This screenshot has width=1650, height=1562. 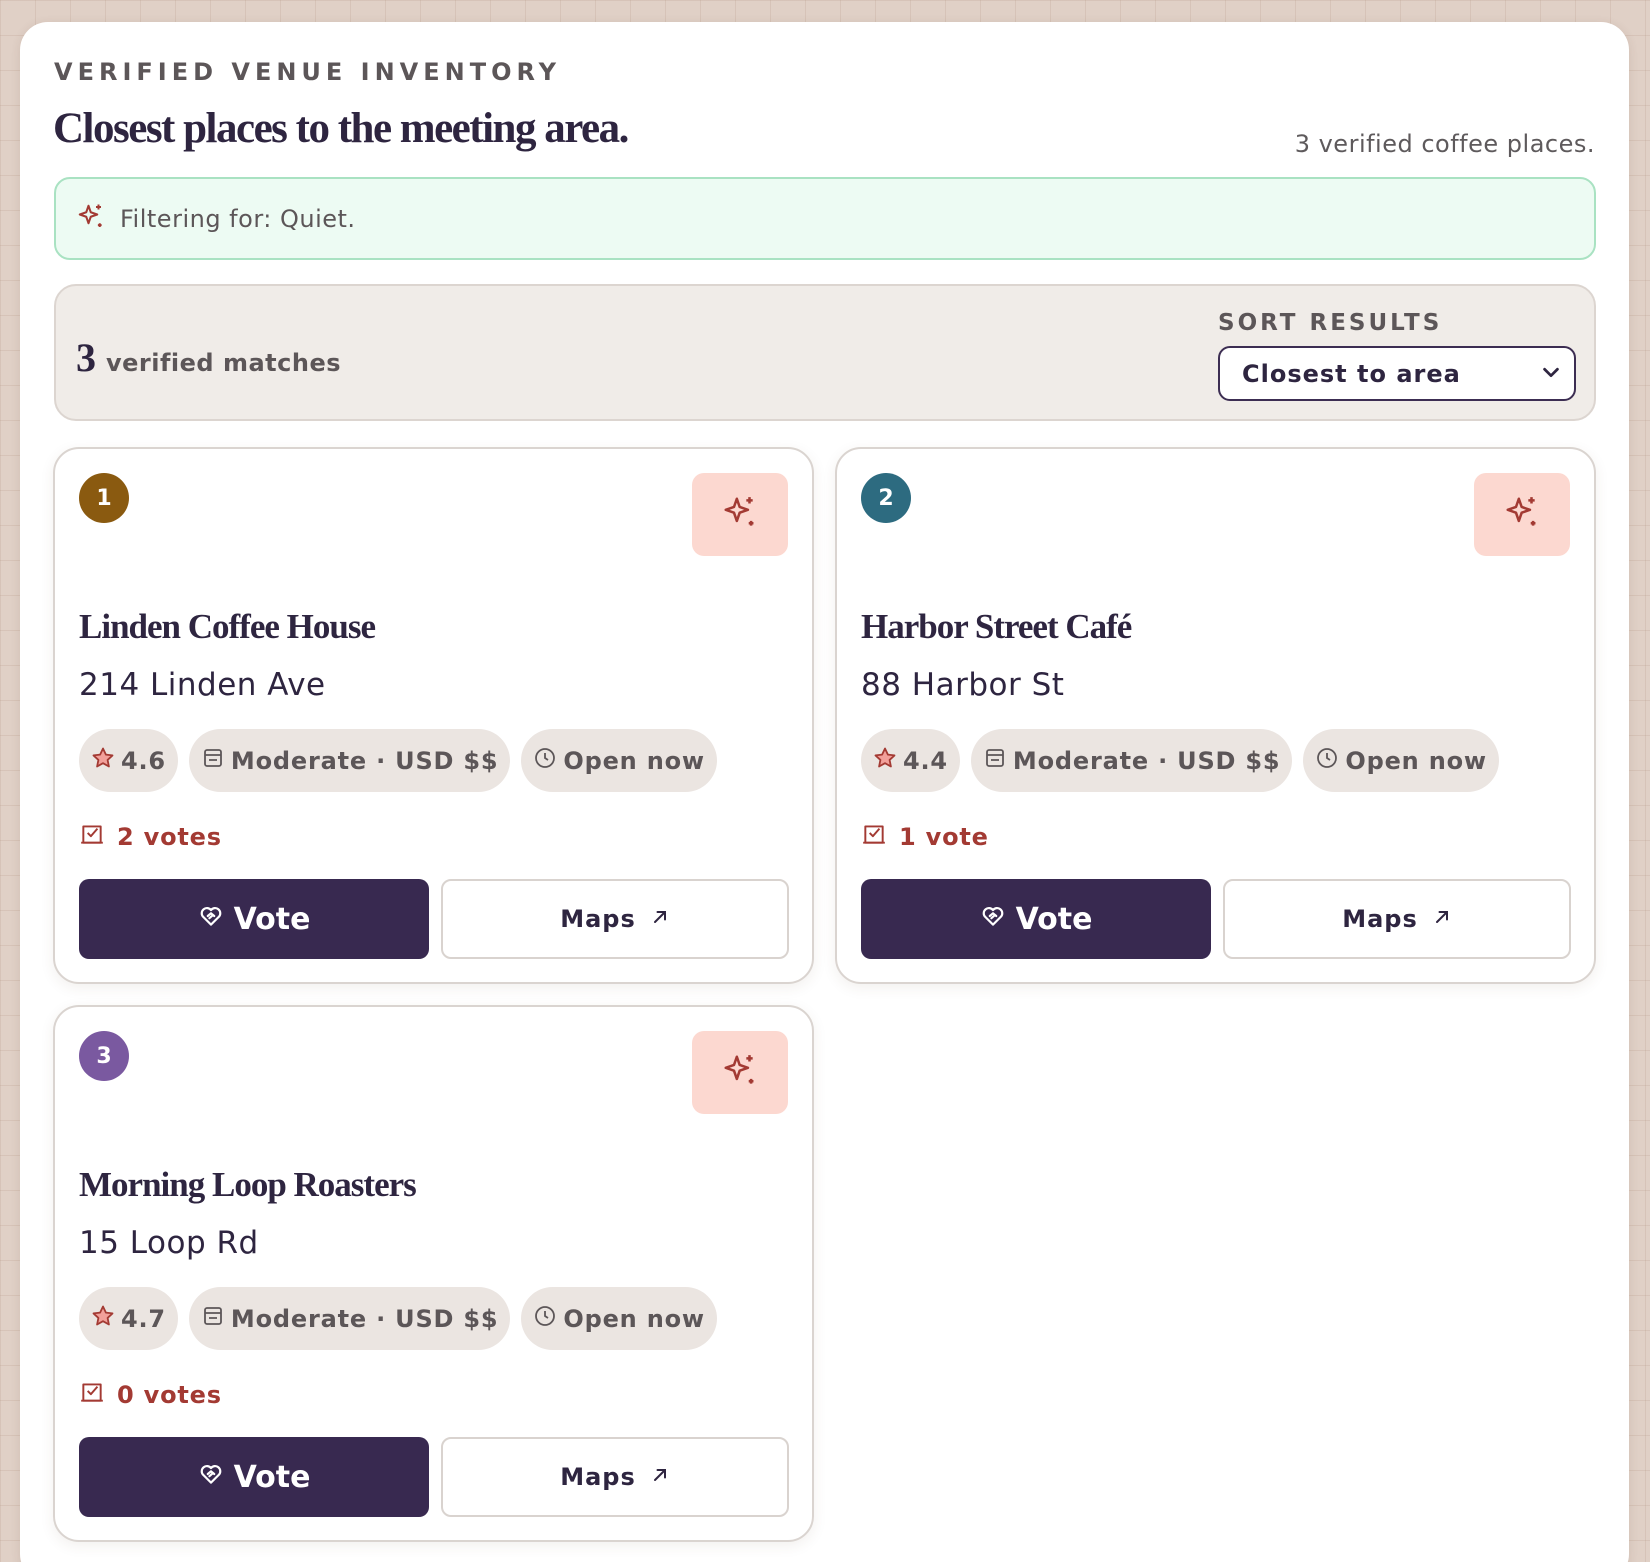 What do you see at coordinates (1444, 144) in the screenshot?
I see `place-count: 3 verified coffee places.` at bounding box center [1444, 144].